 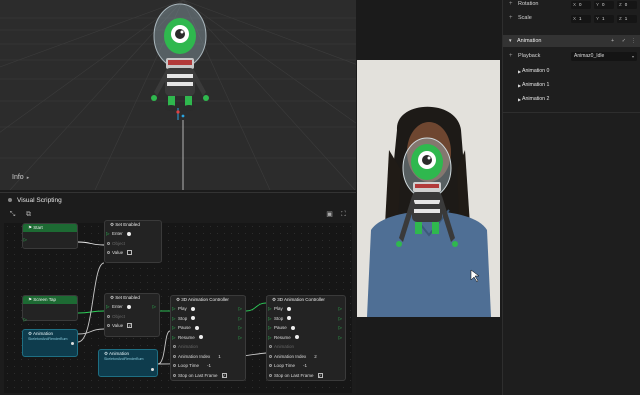 I want to click on scale-row: + Scale X1 Y1 Z1, so click(x=571, y=18).